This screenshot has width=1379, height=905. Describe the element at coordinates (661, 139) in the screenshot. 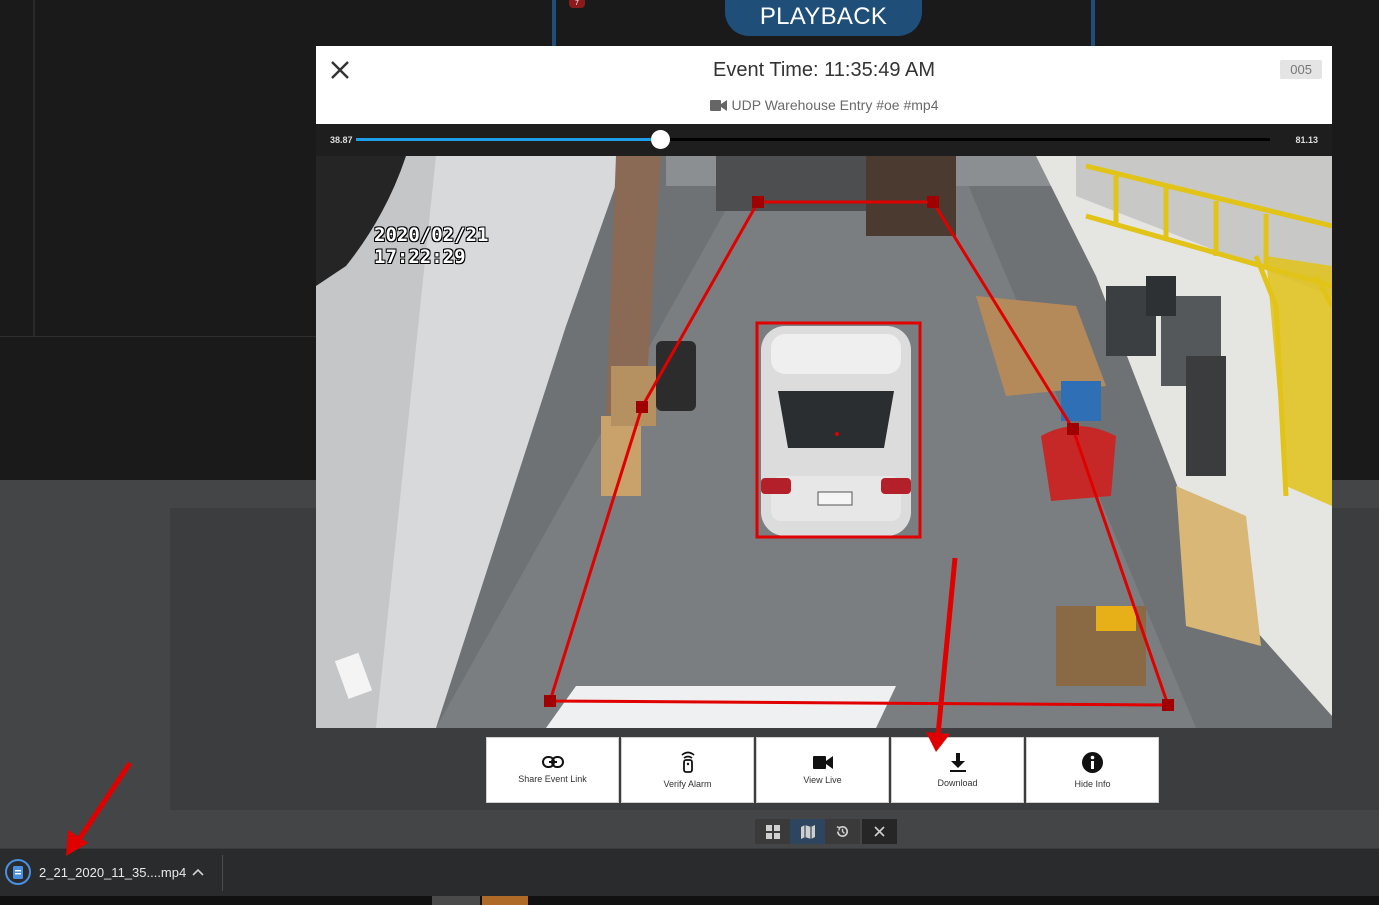

I see `seek-thumb` at that location.